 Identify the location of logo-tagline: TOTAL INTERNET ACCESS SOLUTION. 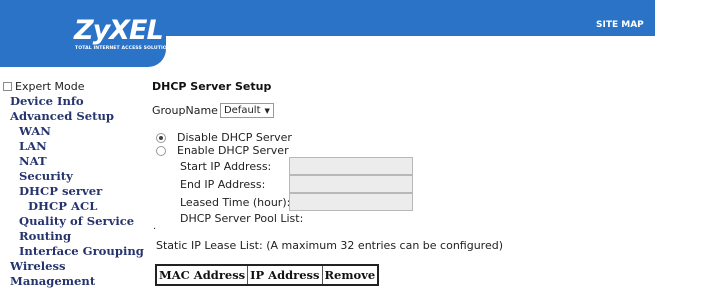
(123, 48).